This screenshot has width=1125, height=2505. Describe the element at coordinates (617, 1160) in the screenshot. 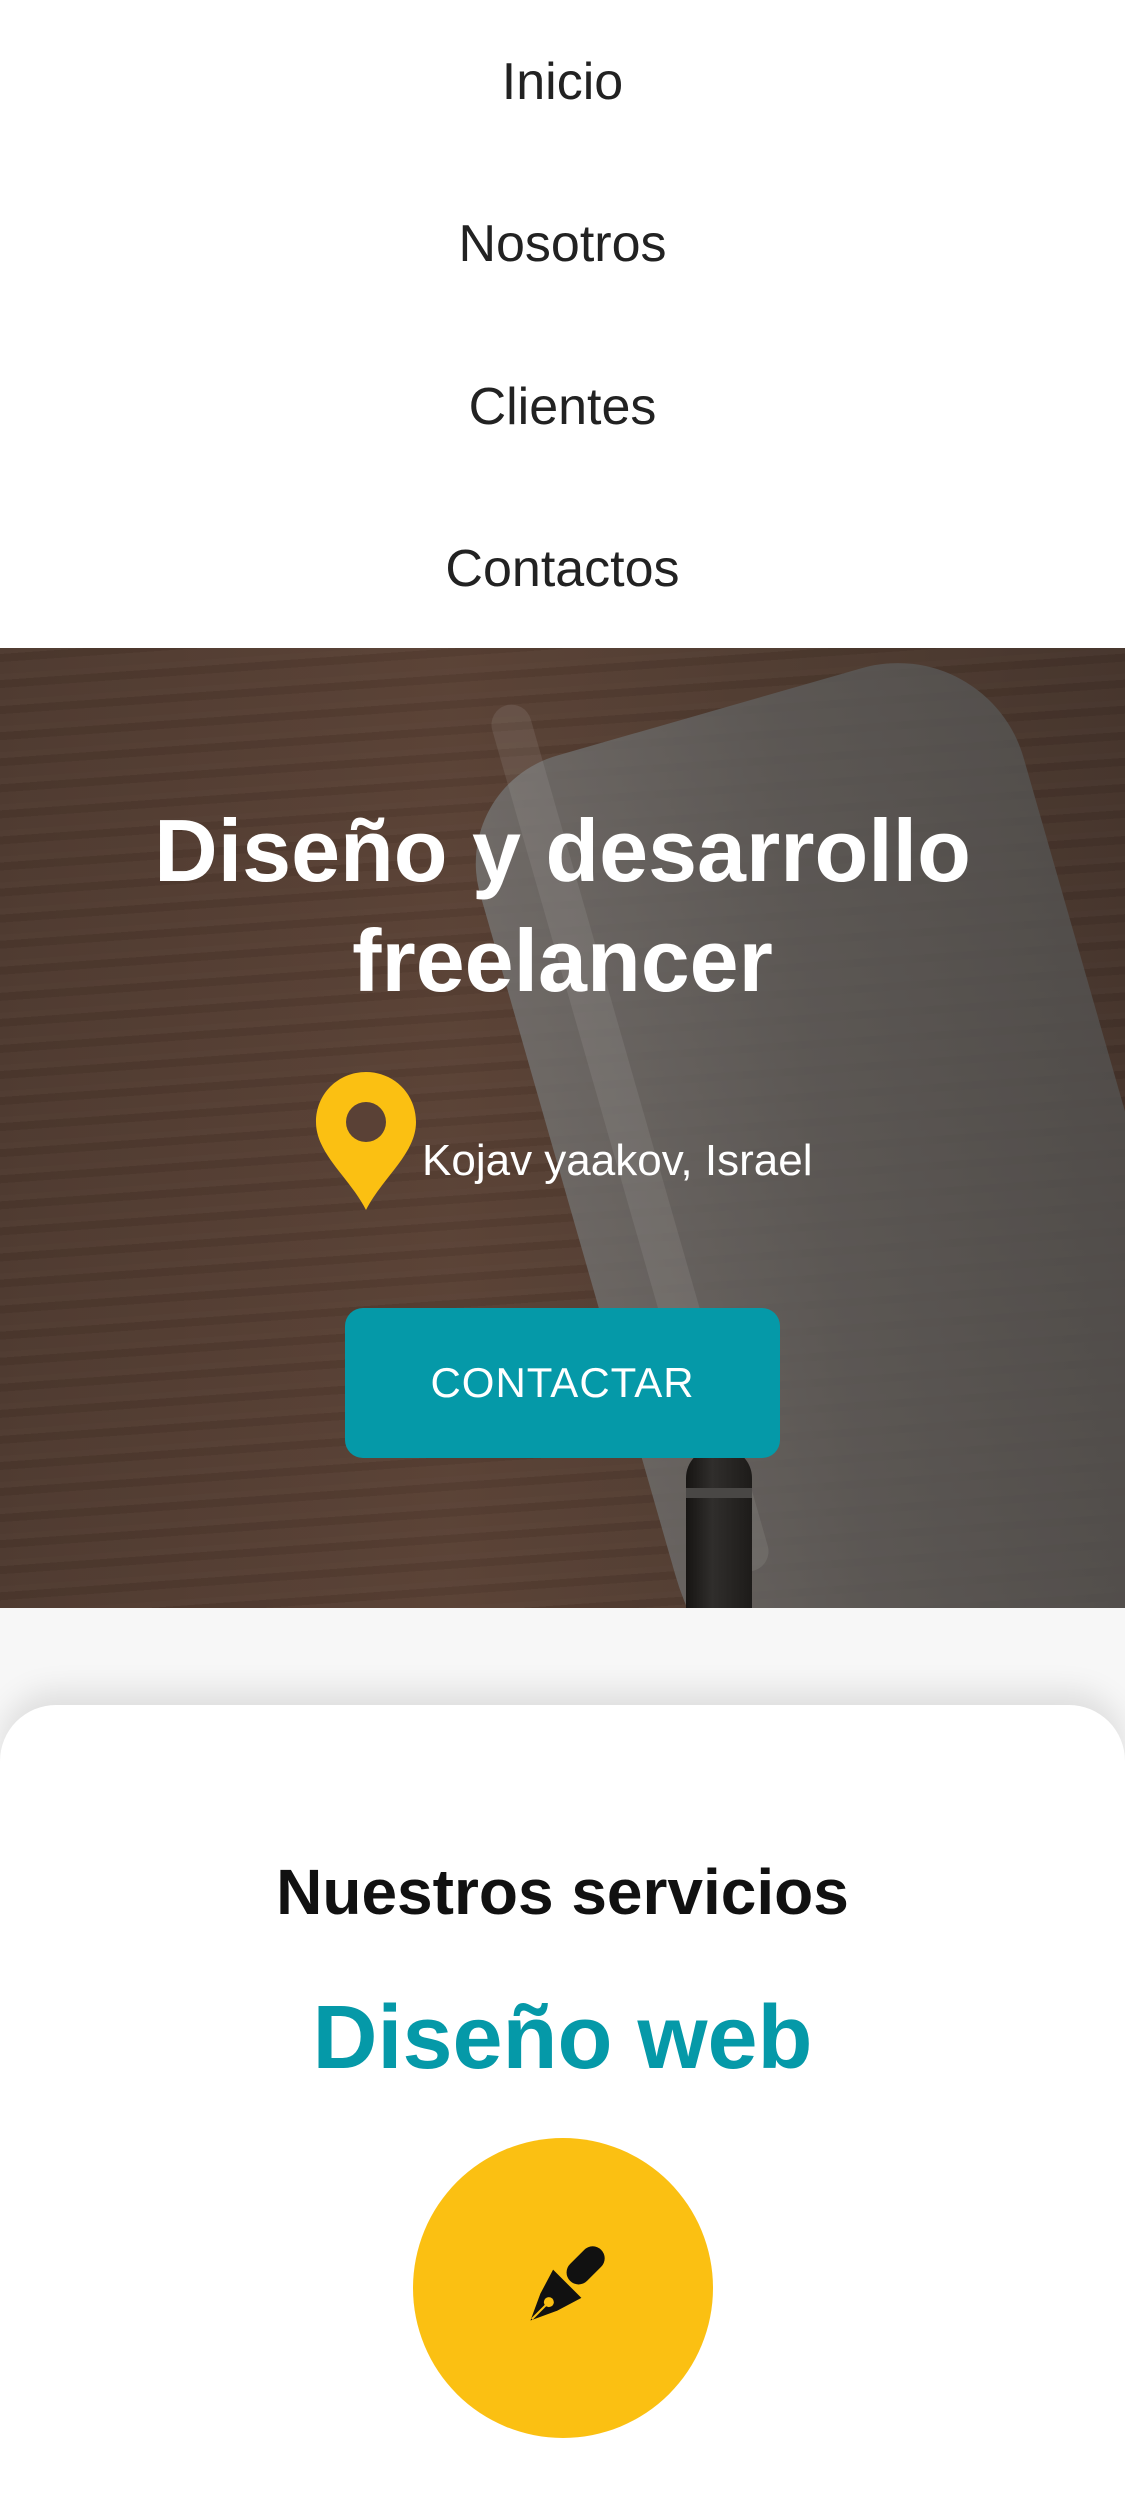

I see `location-text: Kojav yaakov, Israel` at that location.